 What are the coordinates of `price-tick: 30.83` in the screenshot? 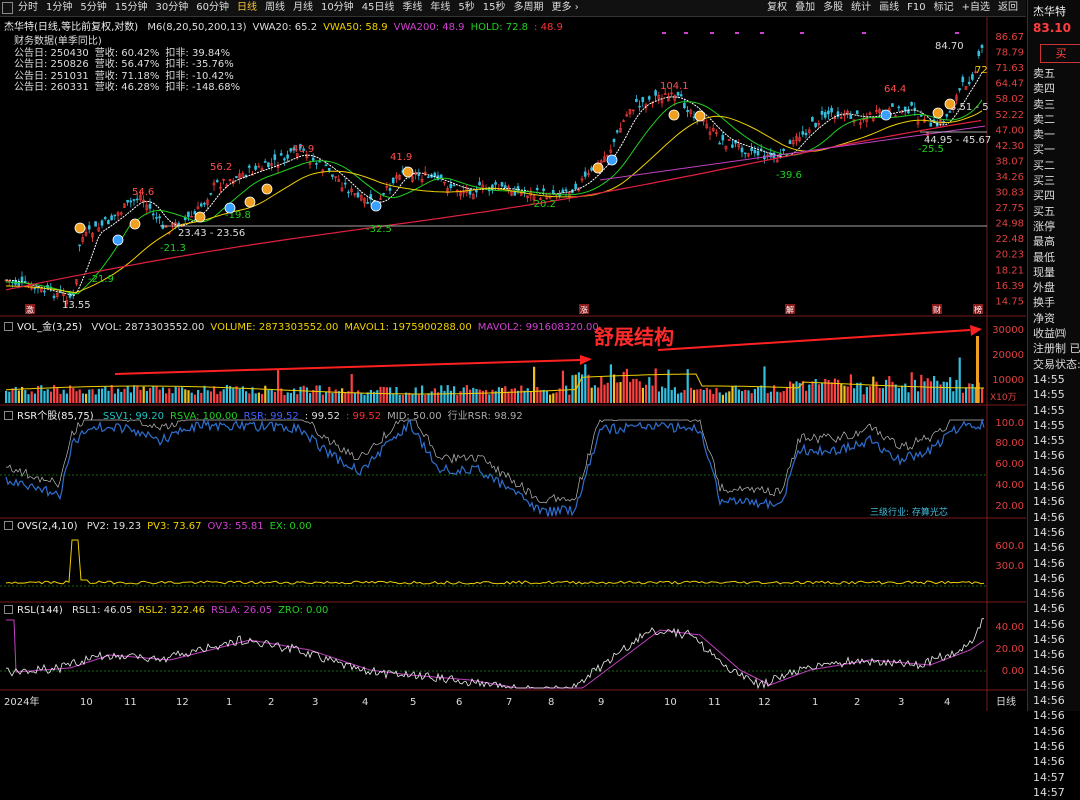 It's located at (1009, 193).